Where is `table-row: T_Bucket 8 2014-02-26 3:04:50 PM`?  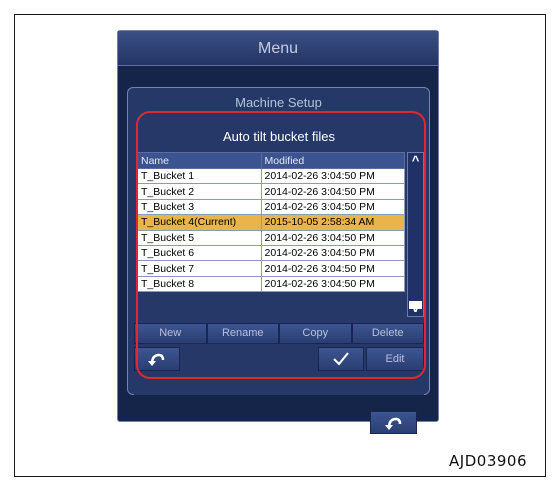 table-row: T_Bucket 8 2014-02-26 3:04:50 PM is located at coordinates (271, 284).